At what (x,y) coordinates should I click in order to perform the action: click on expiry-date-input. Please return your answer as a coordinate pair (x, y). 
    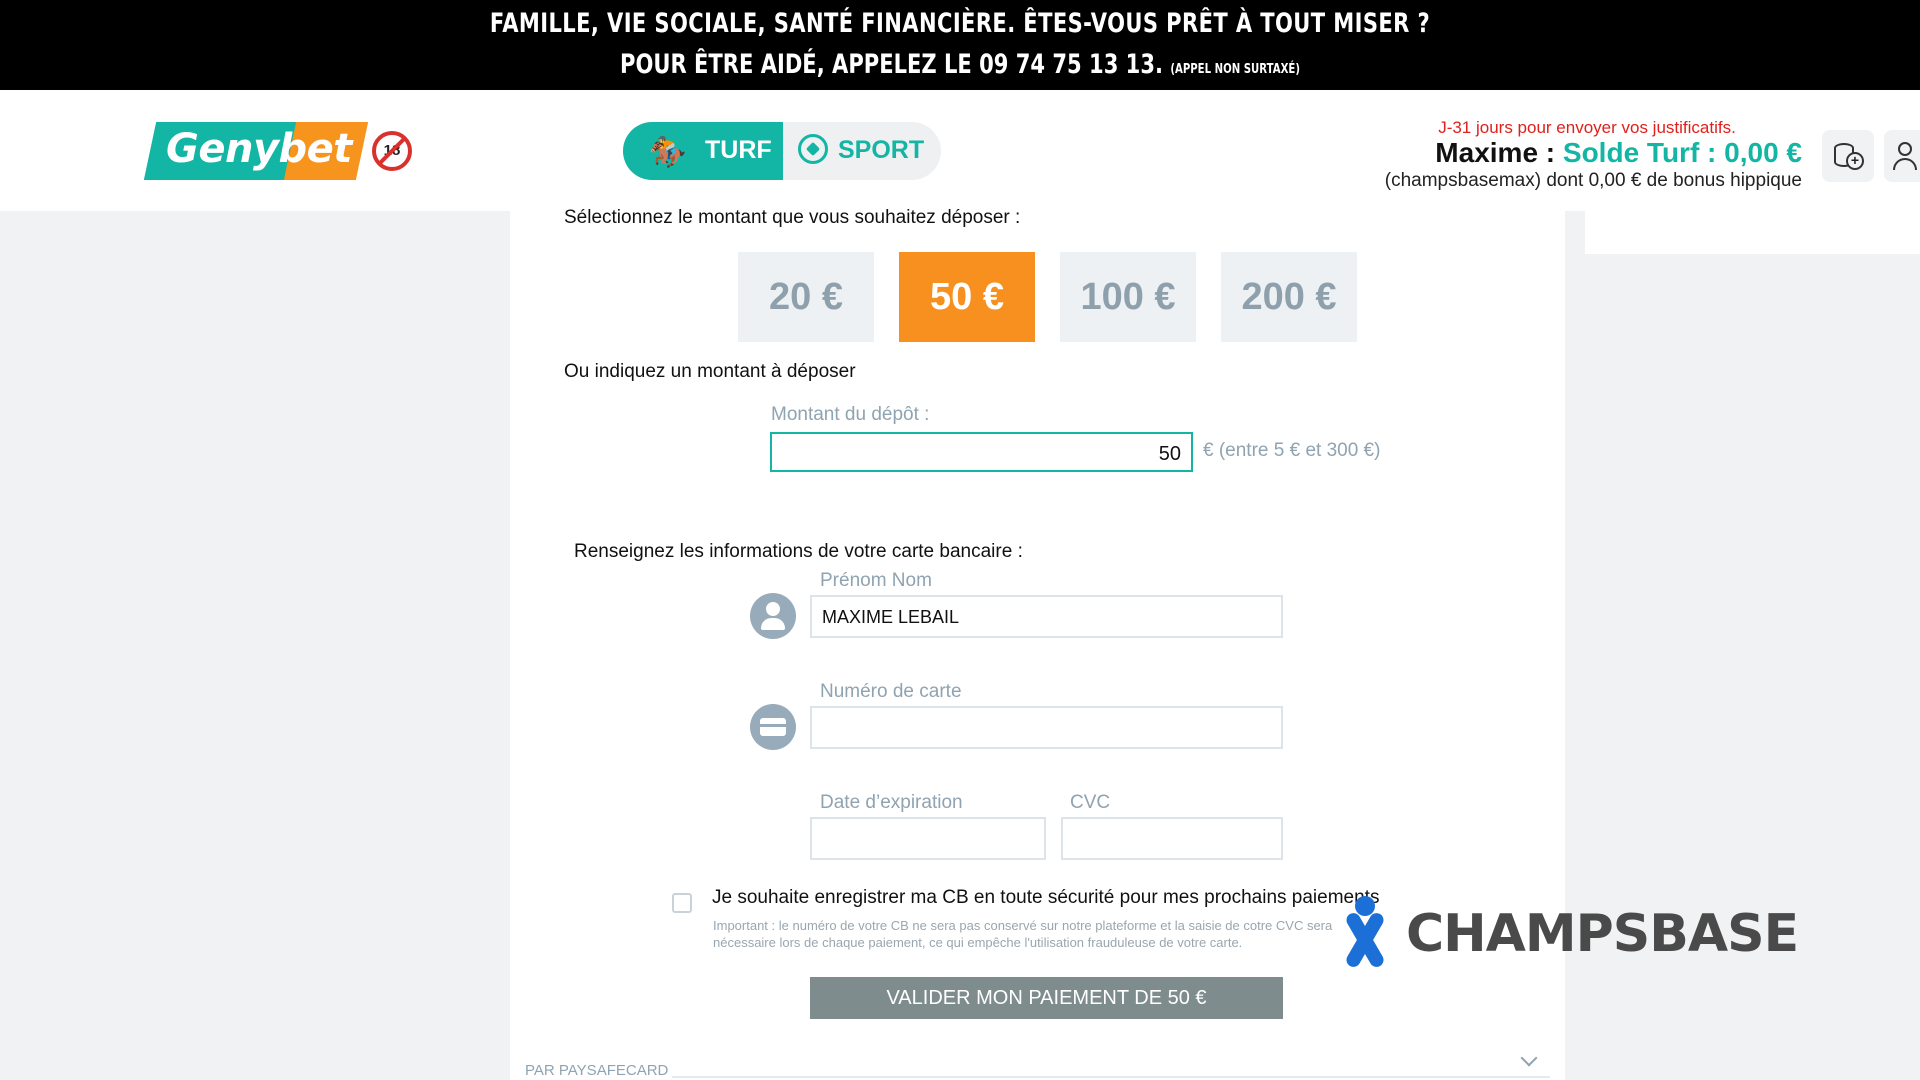
    Looking at the image, I should click on (928, 838).